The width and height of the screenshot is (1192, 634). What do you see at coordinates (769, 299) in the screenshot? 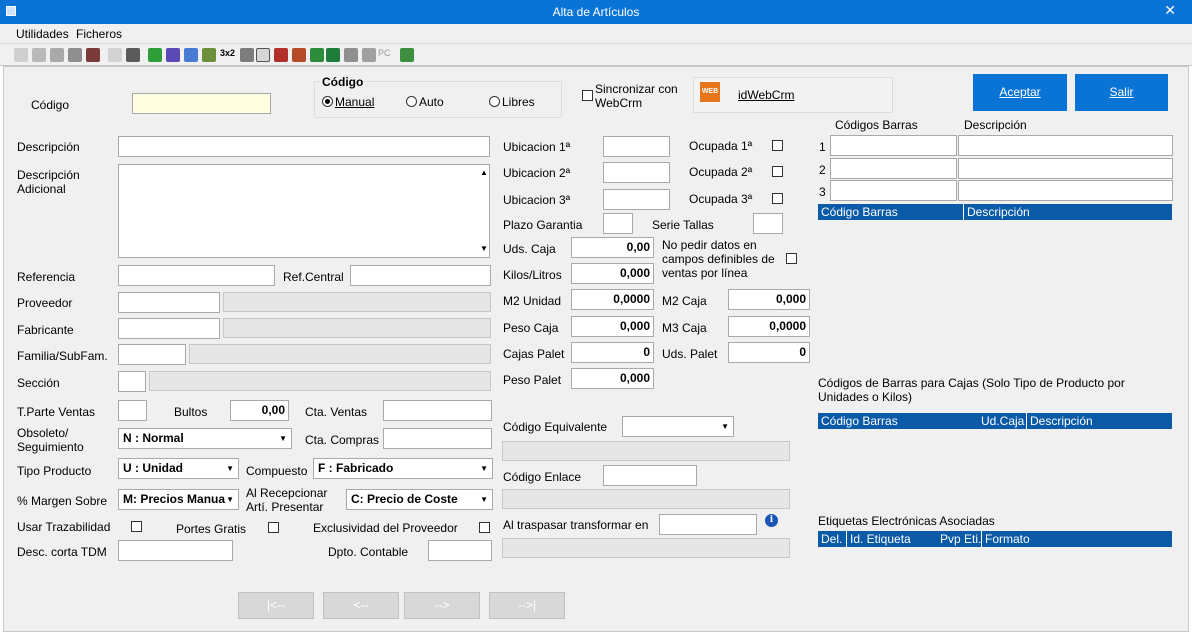
I see `m2-caja-input: 0,000` at bounding box center [769, 299].